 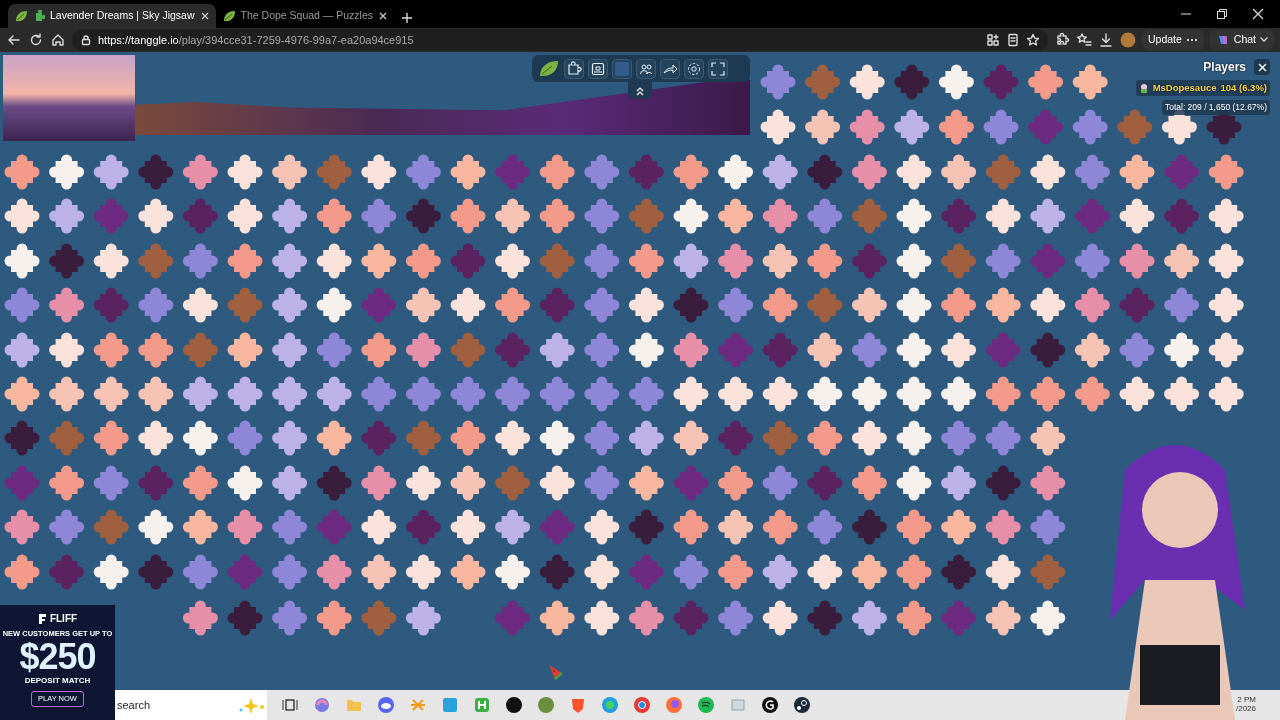 What do you see at coordinates (802, 705) in the screenshot?
I see `gear-circle-icon` at bounding box center [802, 705].